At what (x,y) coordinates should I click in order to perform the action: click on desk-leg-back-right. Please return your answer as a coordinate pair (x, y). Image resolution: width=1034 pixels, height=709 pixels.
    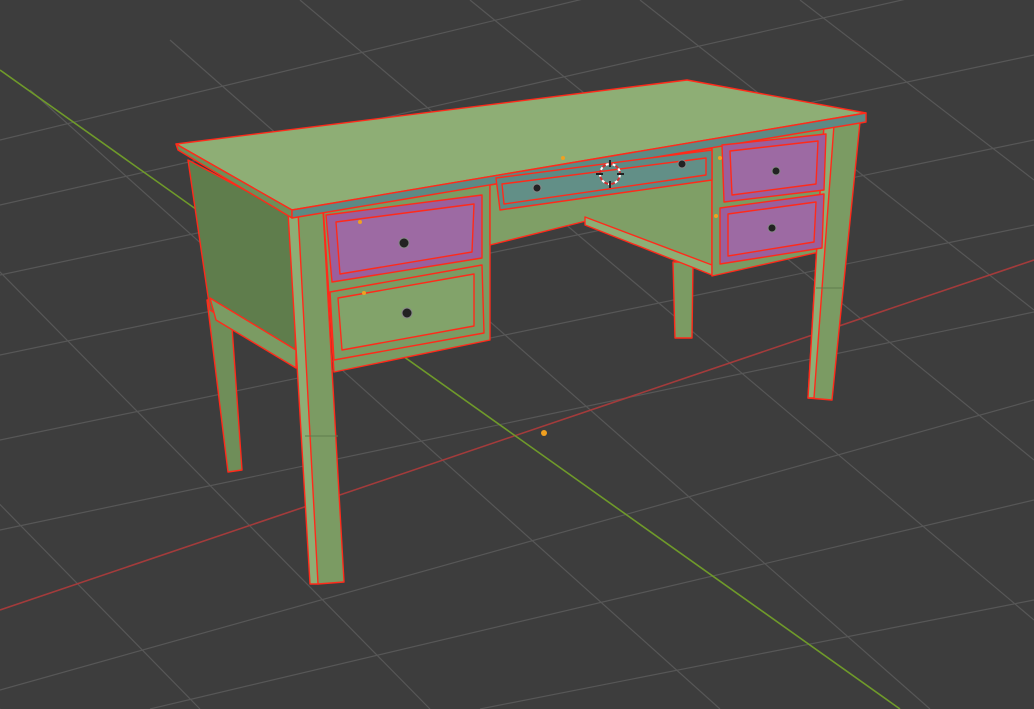
    Looking at the image, I should click on (683, 300).